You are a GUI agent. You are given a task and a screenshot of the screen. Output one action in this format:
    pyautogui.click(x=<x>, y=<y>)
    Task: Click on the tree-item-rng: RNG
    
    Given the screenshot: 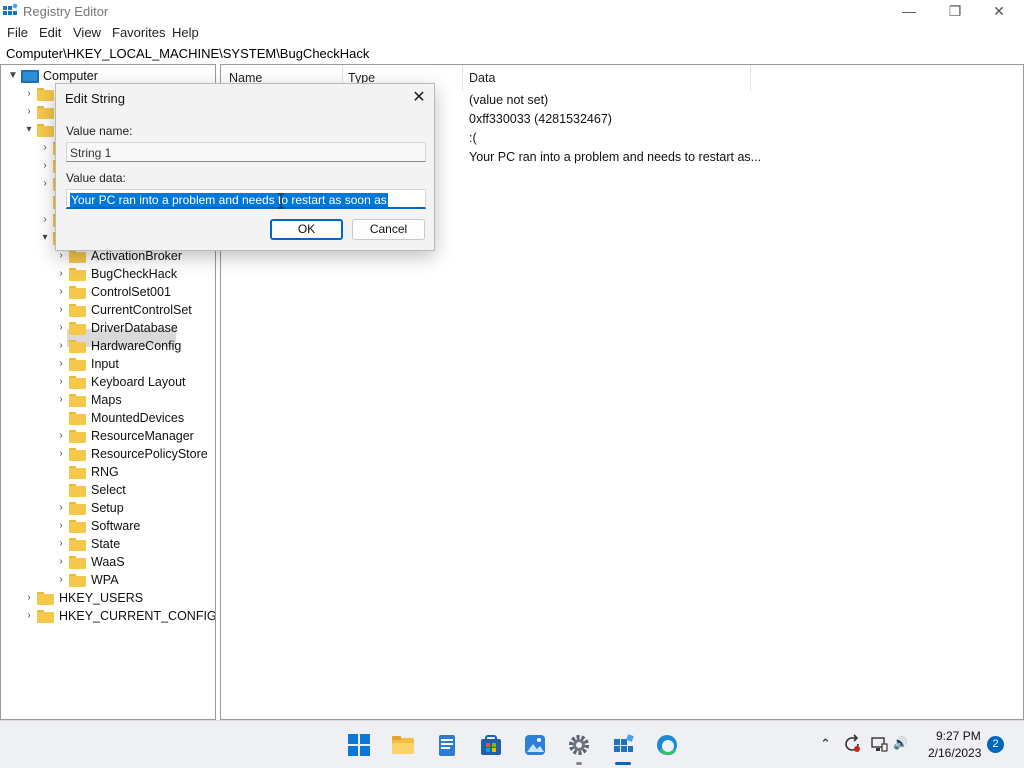 What is the action you would take?
    pyautogui.click(x=108, y=472)
    